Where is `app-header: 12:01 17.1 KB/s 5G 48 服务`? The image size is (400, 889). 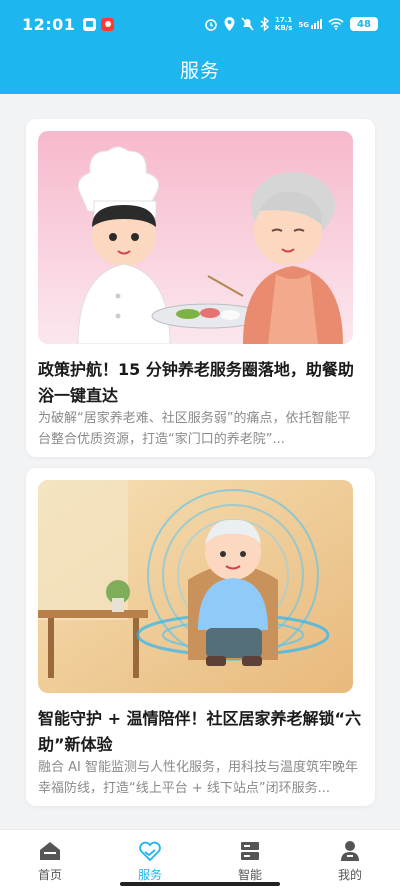 app-header: 12:01 17.1 KB/s 5G 48 服务 is located at coordinates (200, 47).